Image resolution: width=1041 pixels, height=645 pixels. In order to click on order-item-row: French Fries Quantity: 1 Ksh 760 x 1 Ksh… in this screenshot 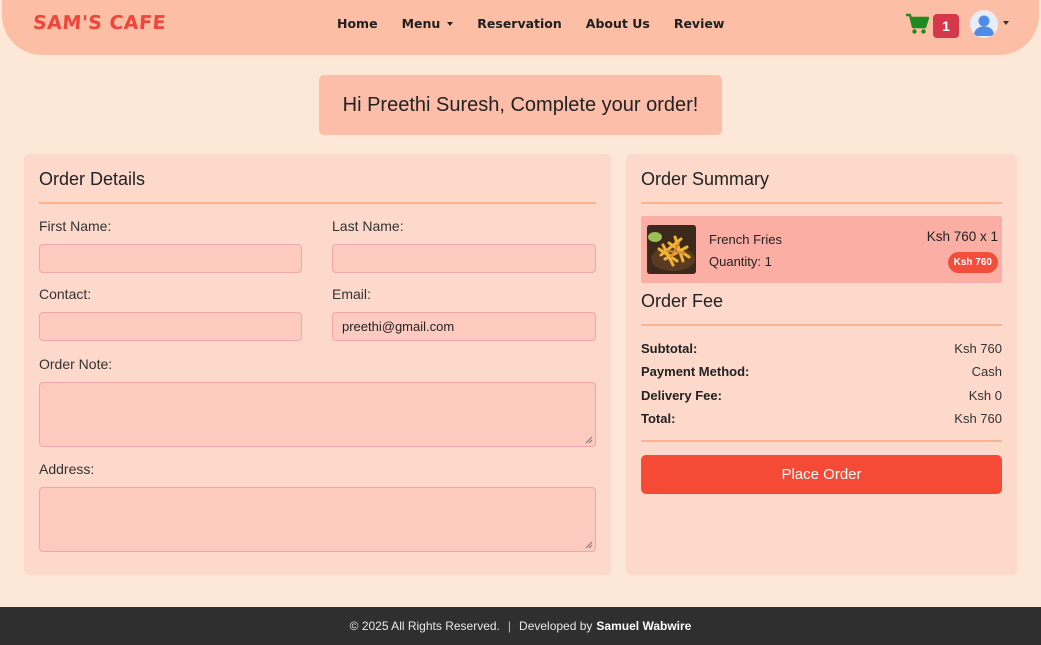, I will do `click(821, 249)`.